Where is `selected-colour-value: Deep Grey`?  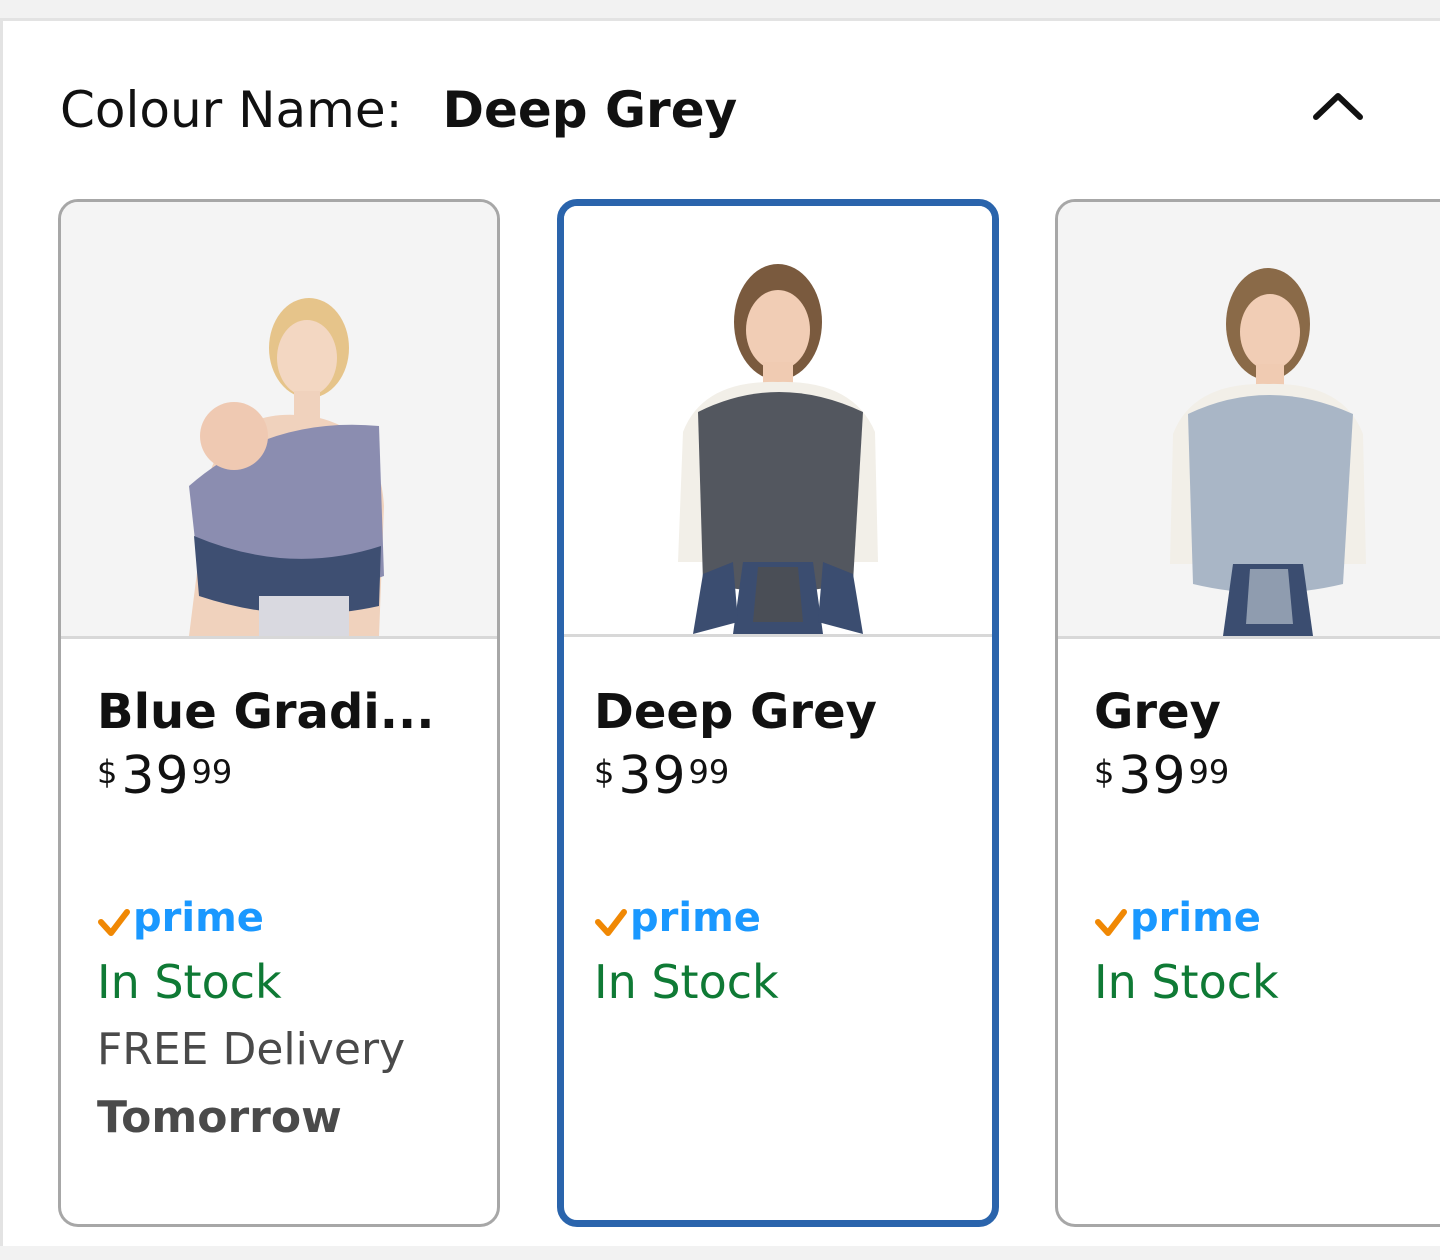
selected-colour-value: Deep Grey is located at coordinates (590, 110).